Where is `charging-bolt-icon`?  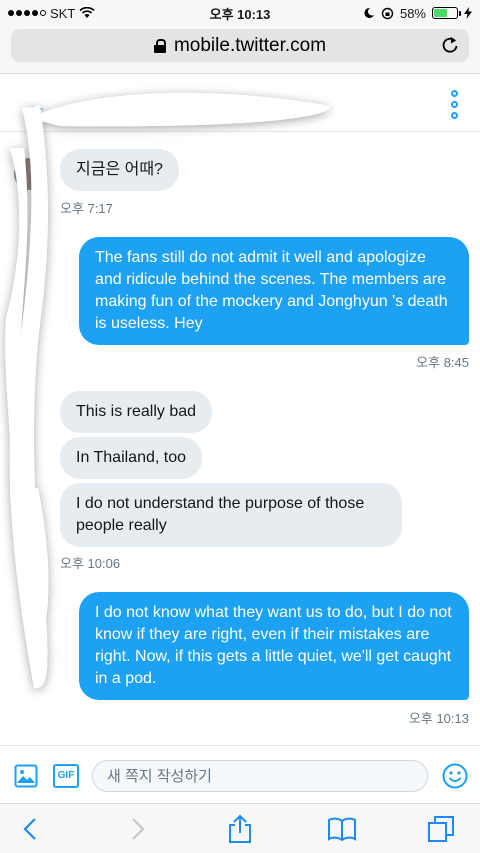
charging-bolt-icon is located at coordinates (468, 13).